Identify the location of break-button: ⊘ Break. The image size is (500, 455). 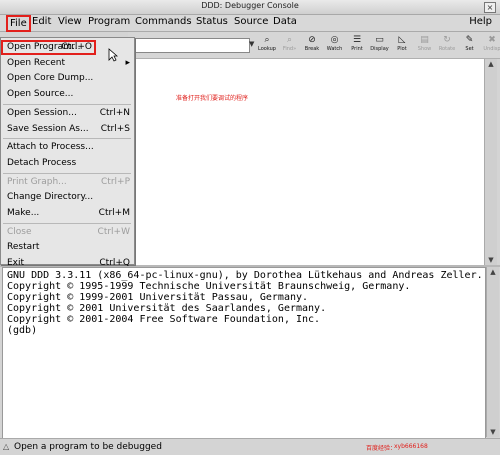
(312, 43).